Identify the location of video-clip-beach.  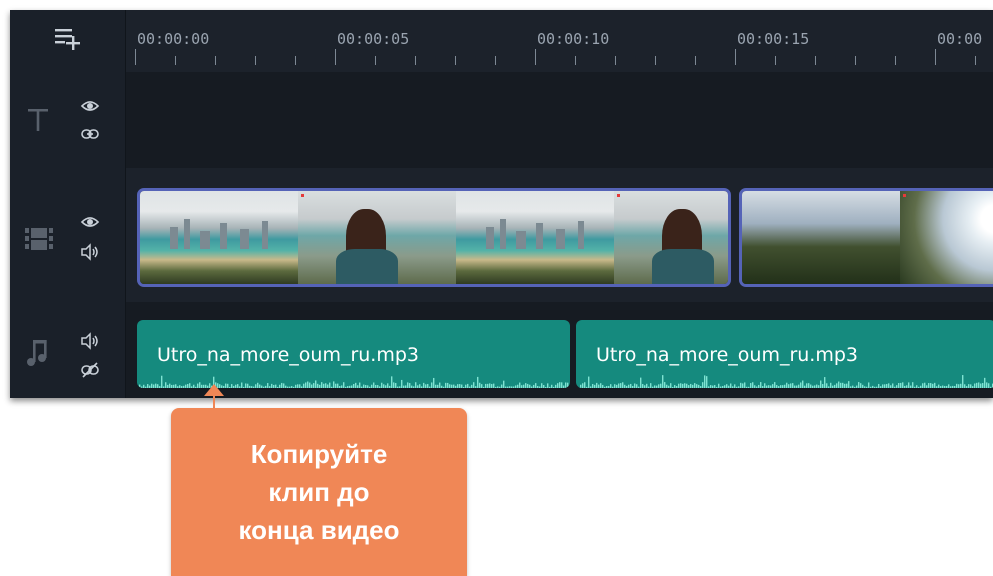
(434, 237).